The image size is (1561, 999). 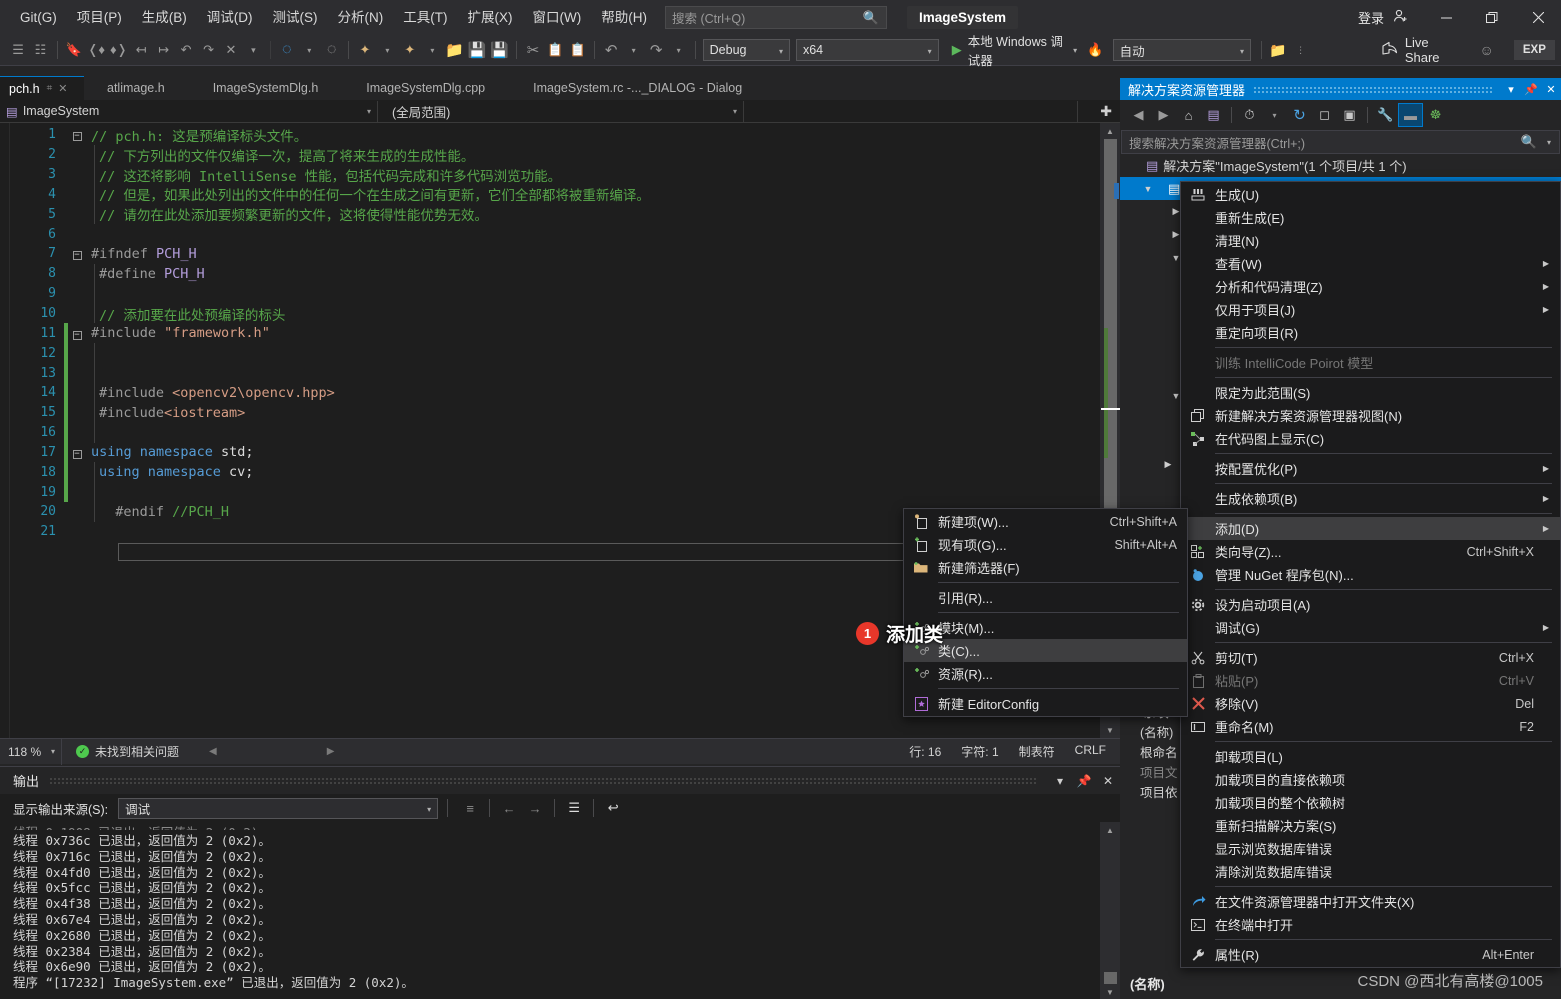 What do you see at coordinates (189, 111) in the screenshot?
I see `nav-project-combo: ▤ ImageSystem ▾` at bounding box center [189, 111].